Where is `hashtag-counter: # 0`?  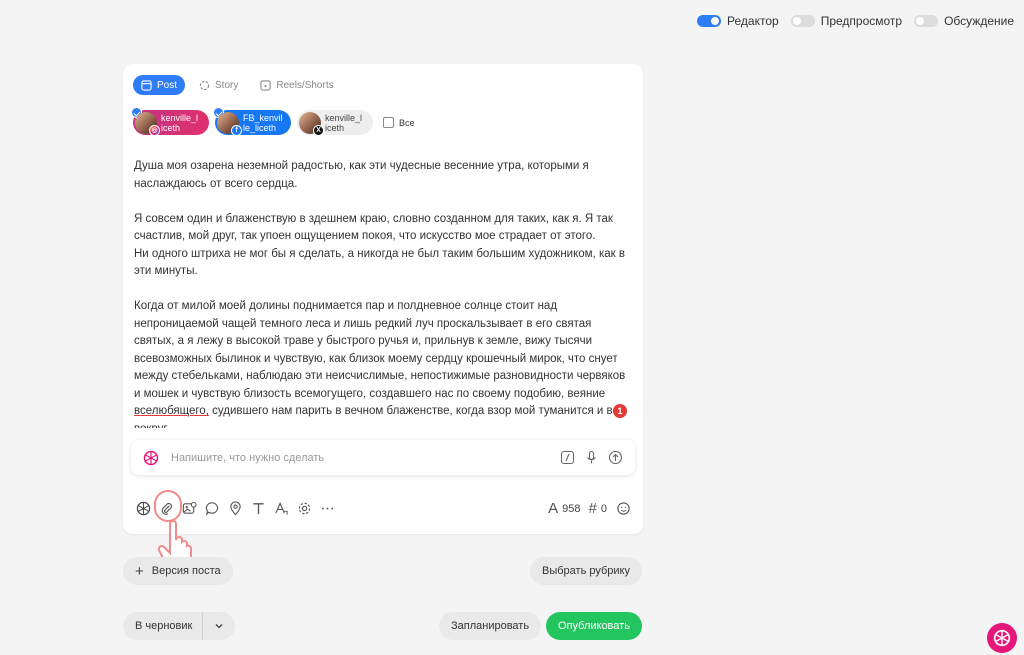 hashtag-counter: # 0 is located at coordinates (598, 508).